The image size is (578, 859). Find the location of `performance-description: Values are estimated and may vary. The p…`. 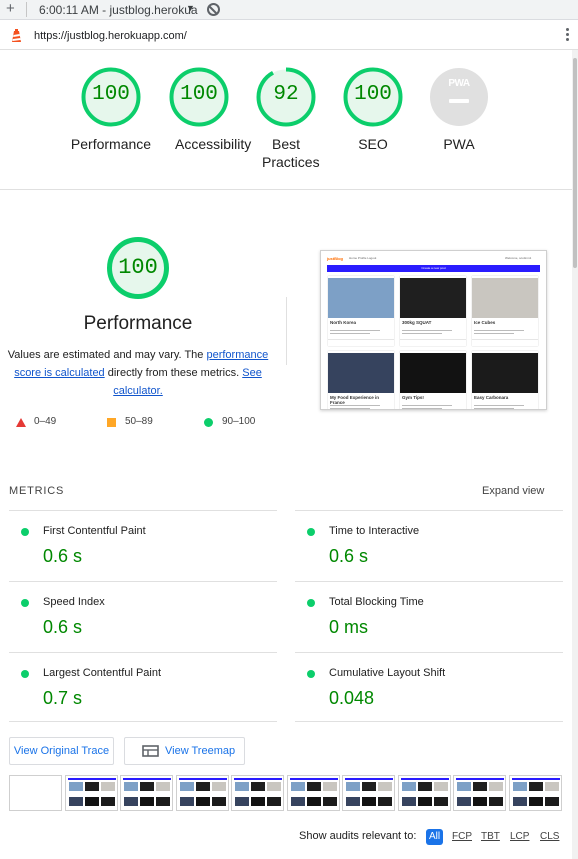

performance-description: Values are estimated and may vary. The p… is located at coordinates (138, 373).